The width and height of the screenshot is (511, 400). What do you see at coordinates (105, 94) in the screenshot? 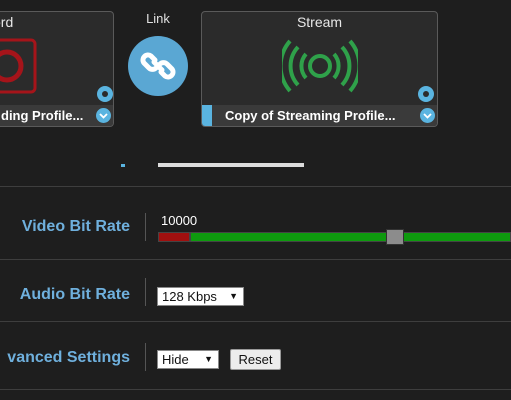
I see `record-settings-gear-icon` at bounding box center [105, 94].